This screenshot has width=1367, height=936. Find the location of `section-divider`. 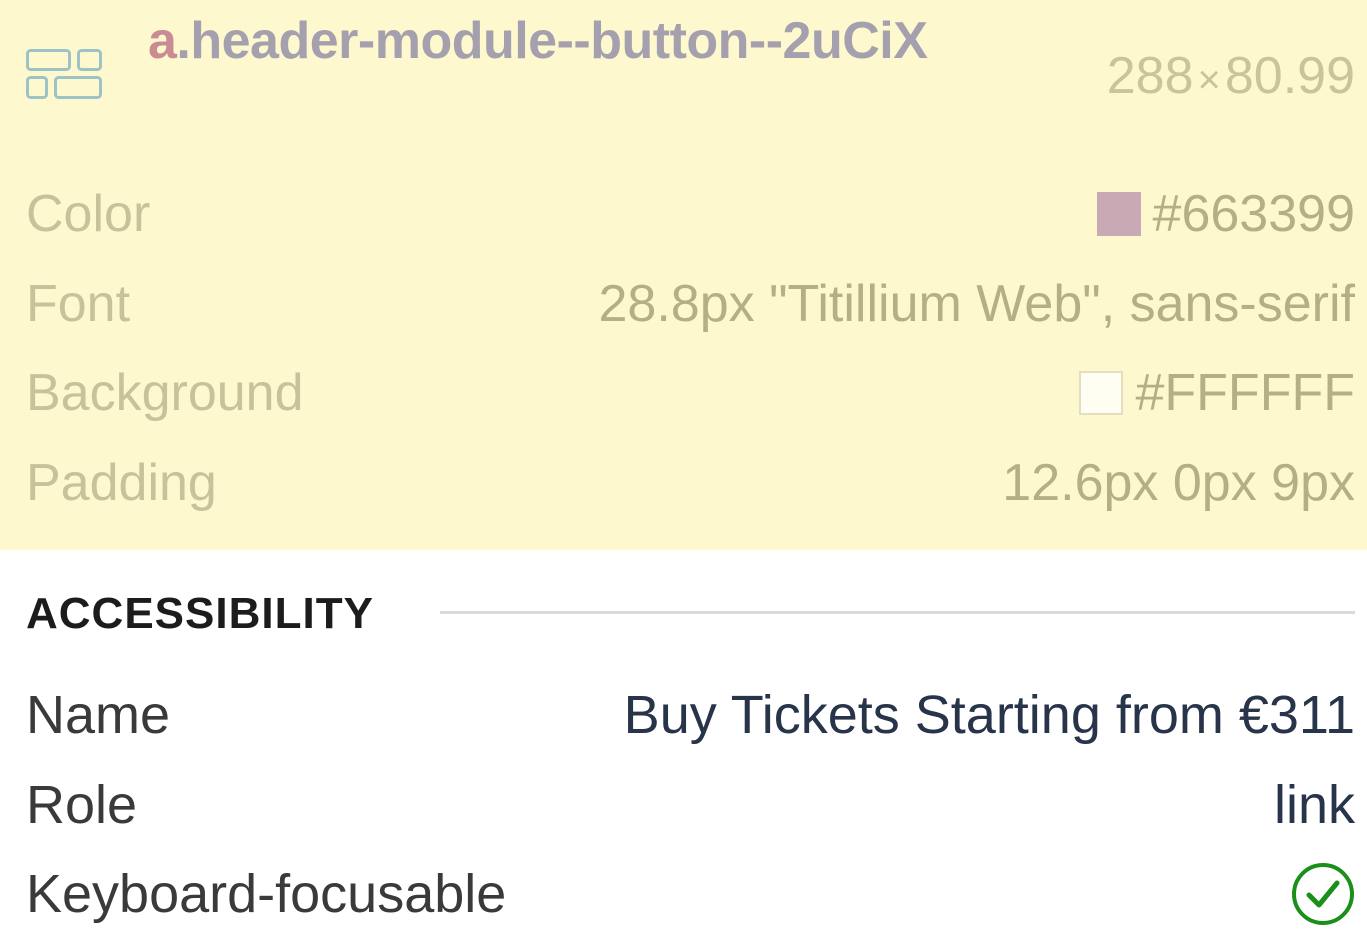

section-divider is located at coordinates (897, 612).